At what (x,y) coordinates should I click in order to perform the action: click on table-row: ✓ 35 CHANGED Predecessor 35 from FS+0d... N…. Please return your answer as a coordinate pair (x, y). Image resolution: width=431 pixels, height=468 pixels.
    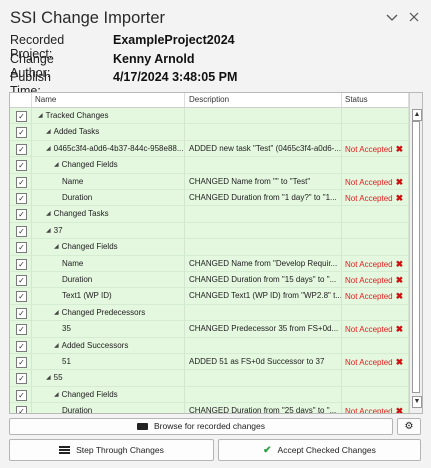
    Looking at the image, I should click on (209, 329).